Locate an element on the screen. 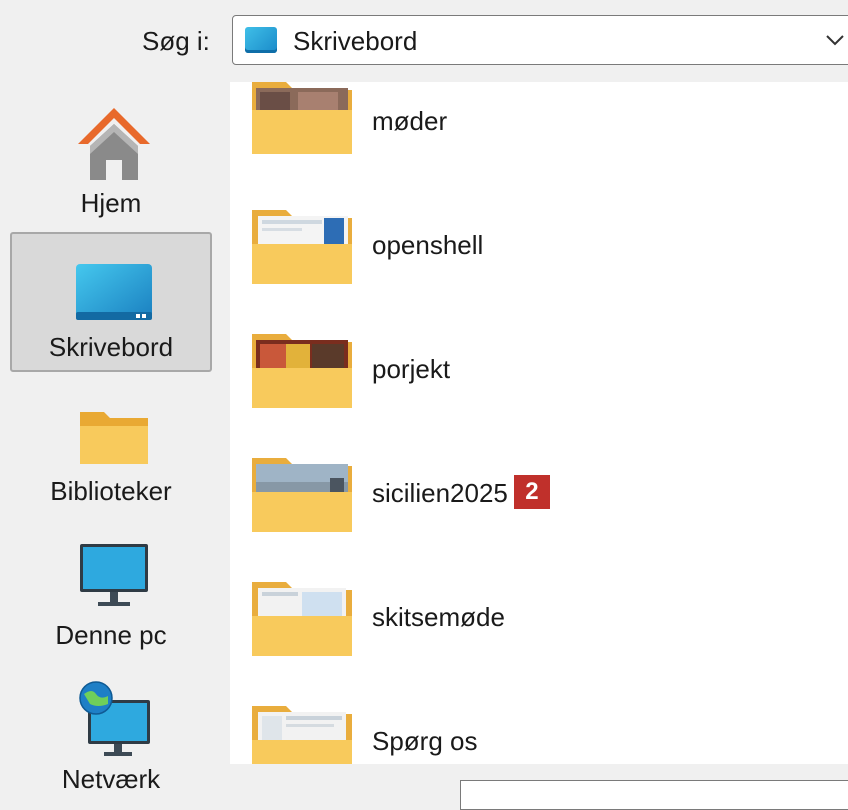 The image size is (848, 810). file-name-input is located at coordinates (654, 795).